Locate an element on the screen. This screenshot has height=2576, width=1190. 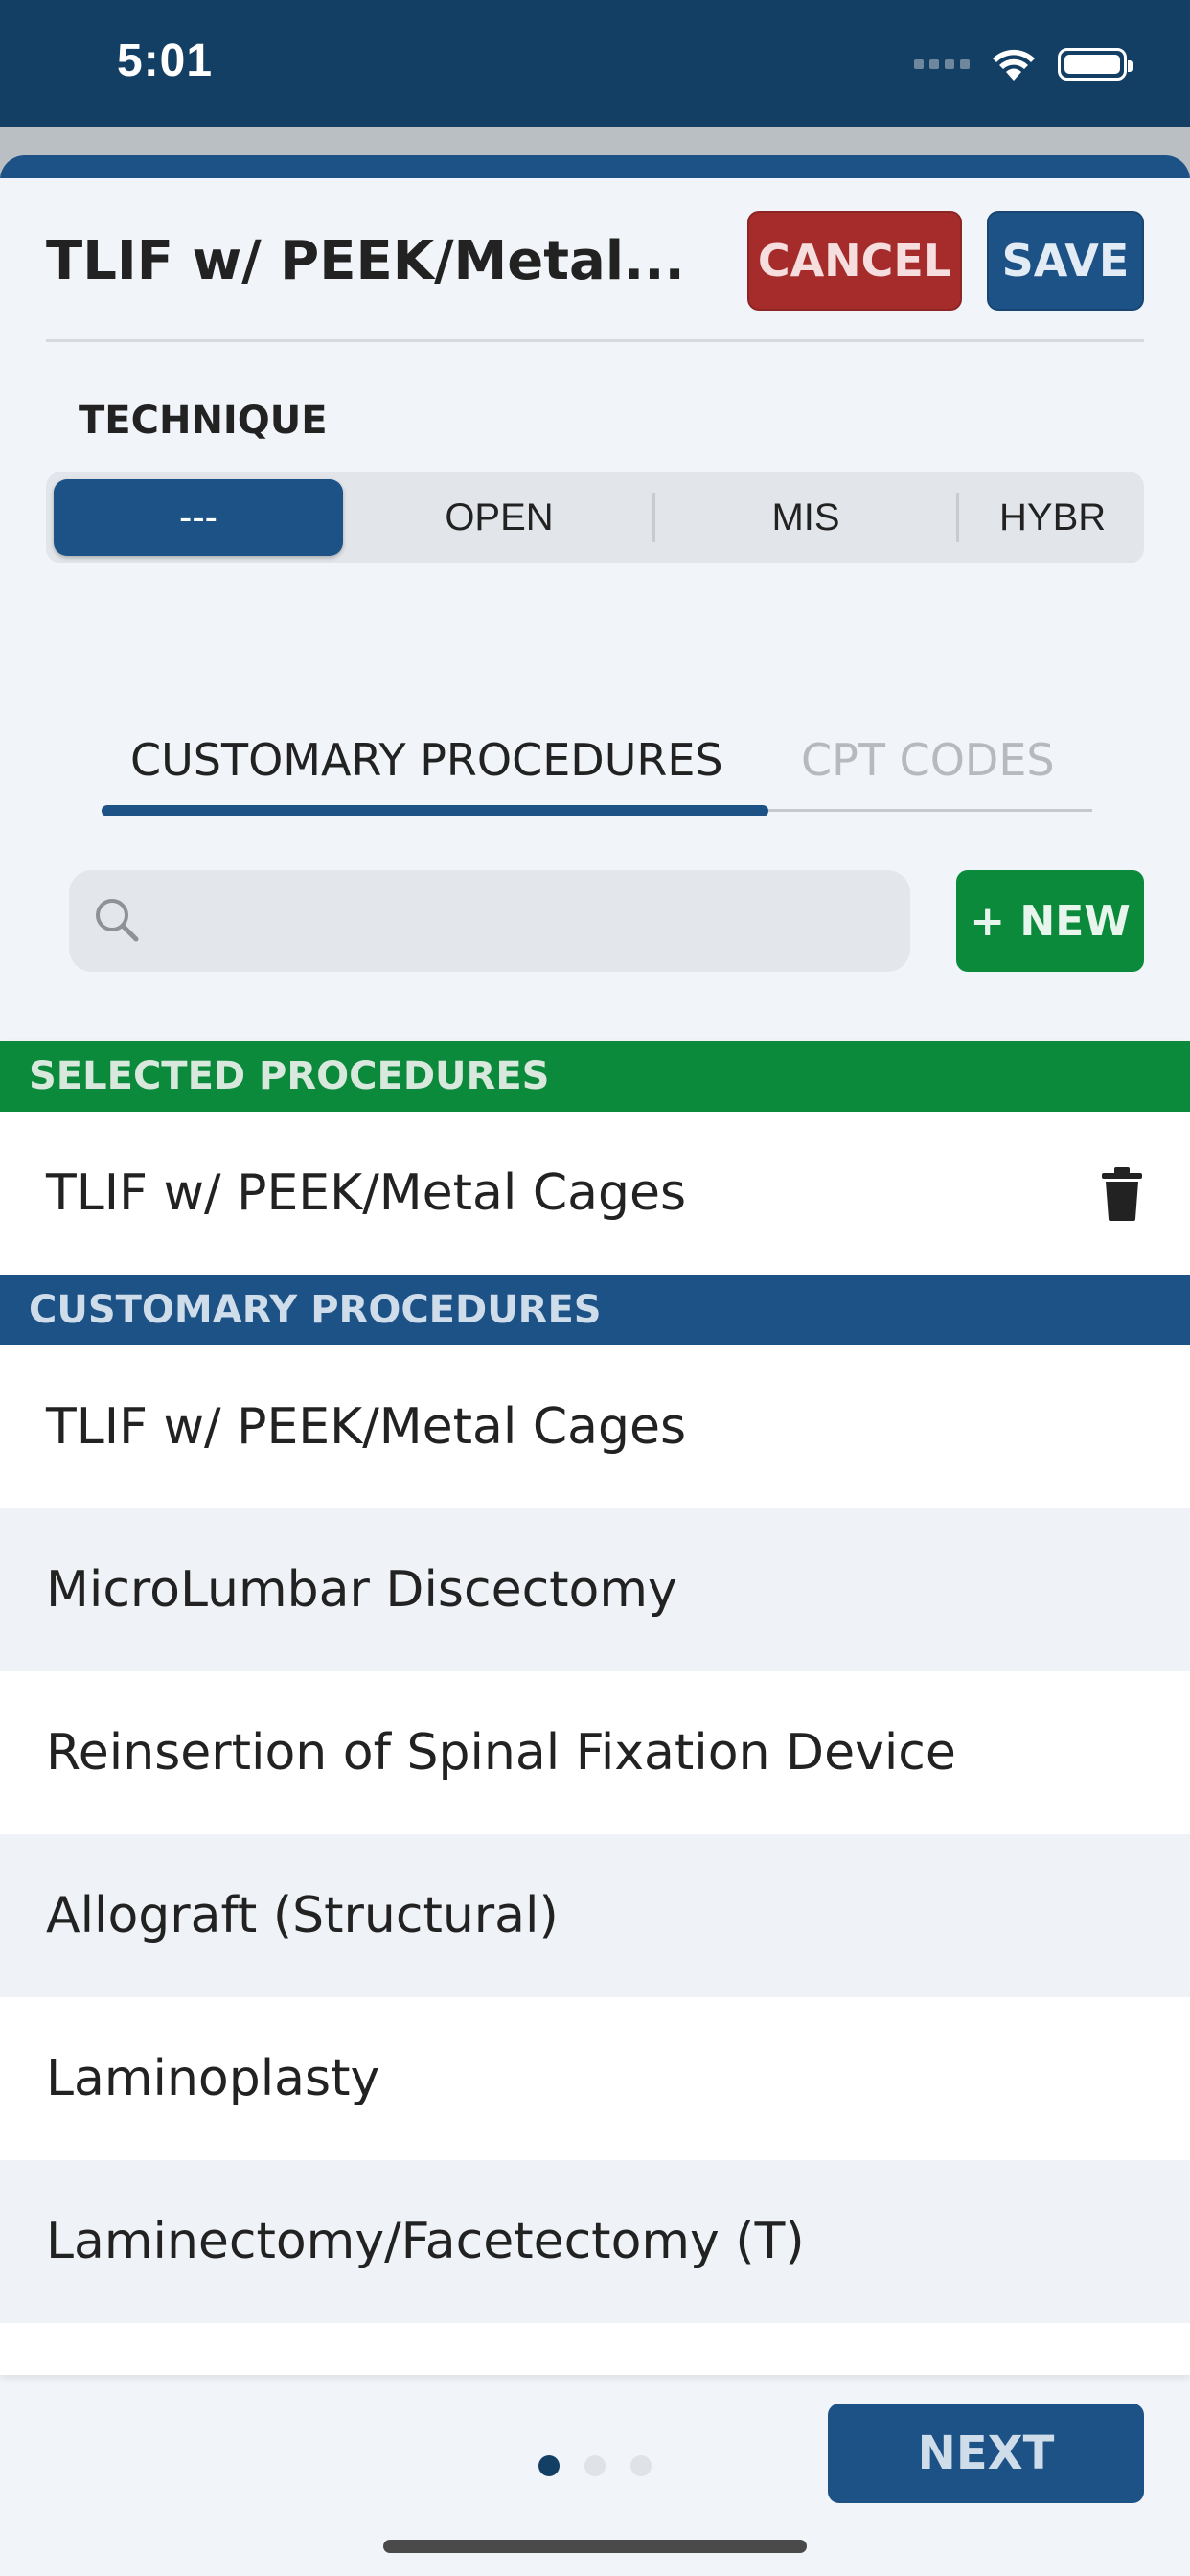
selected-procedure-row: TLIF w/ PEEK/Metal Cages is located at coordinates (595, 1193).